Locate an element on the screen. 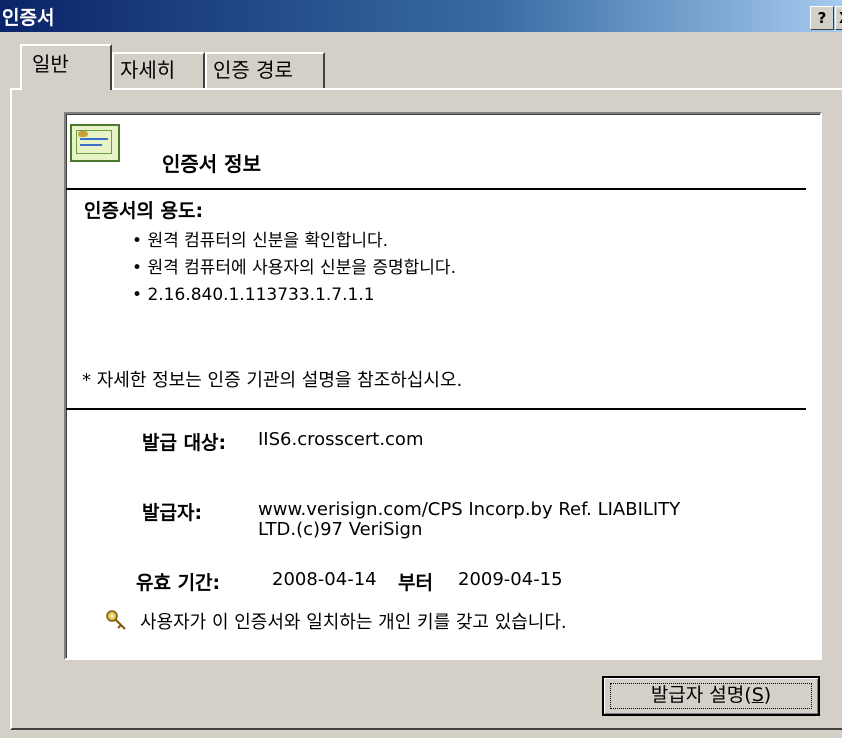 The image size is (842, 738). key-icon is located at coordinates (116, 620).